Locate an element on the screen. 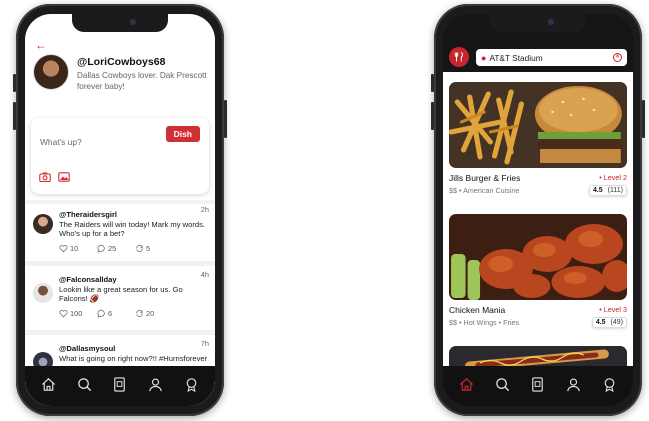 This screenshot has width=649, height=421. search-bar-area: ● ✕ is located at coordinates (538, 57).